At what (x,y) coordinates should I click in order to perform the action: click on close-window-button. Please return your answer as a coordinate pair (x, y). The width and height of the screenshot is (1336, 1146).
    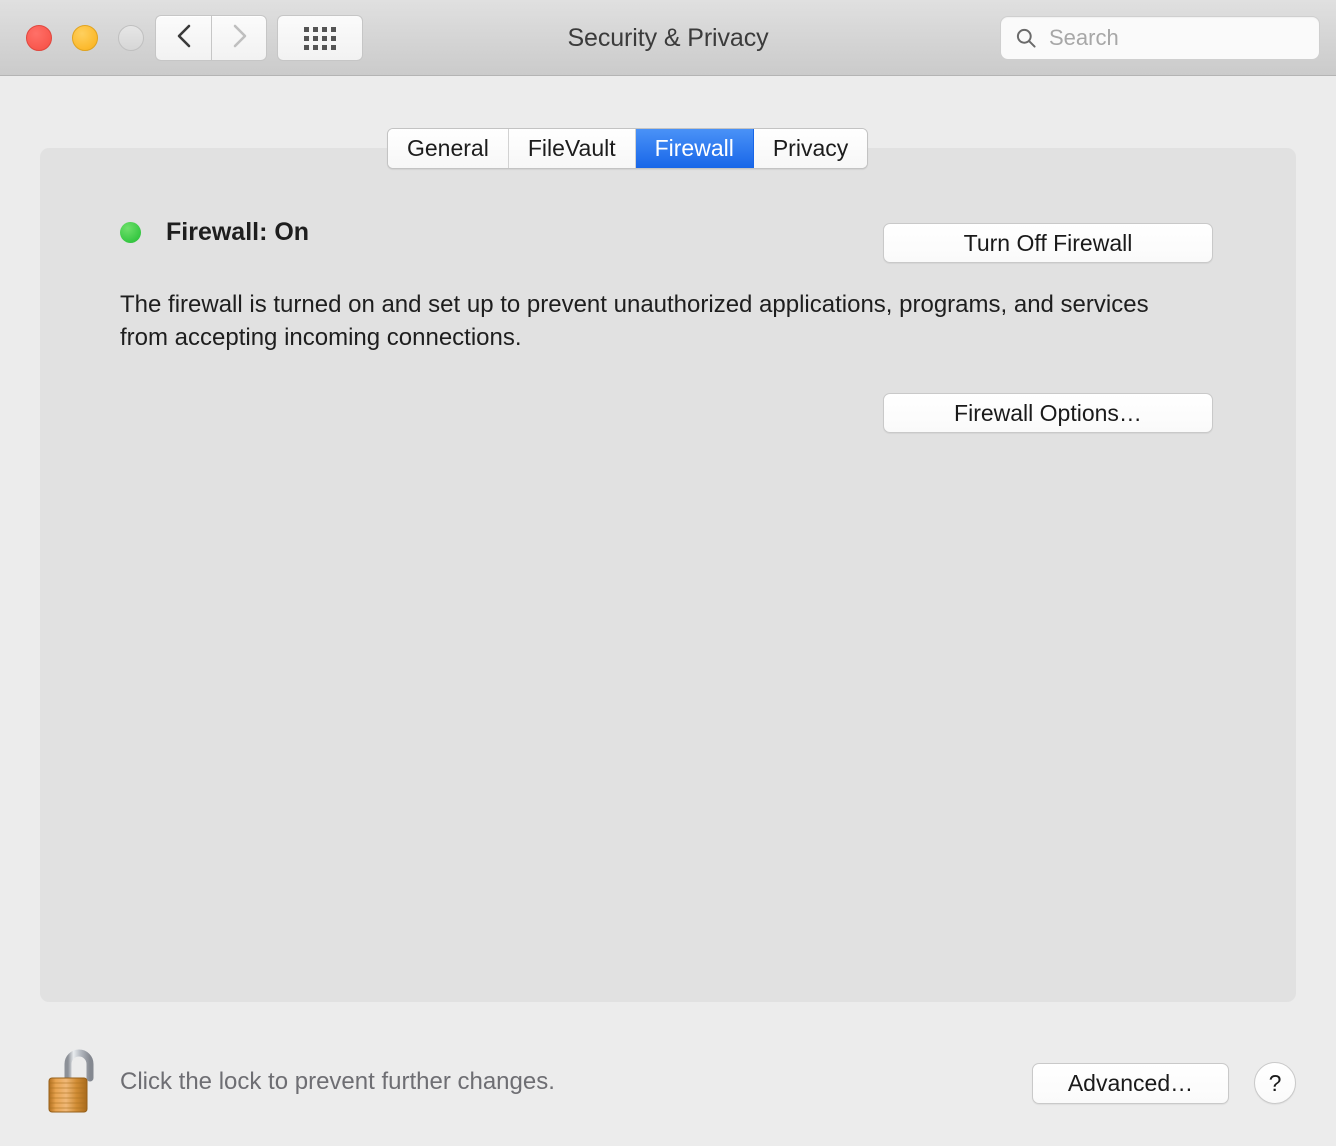
    Looking at the image, I should click on (39, 38).